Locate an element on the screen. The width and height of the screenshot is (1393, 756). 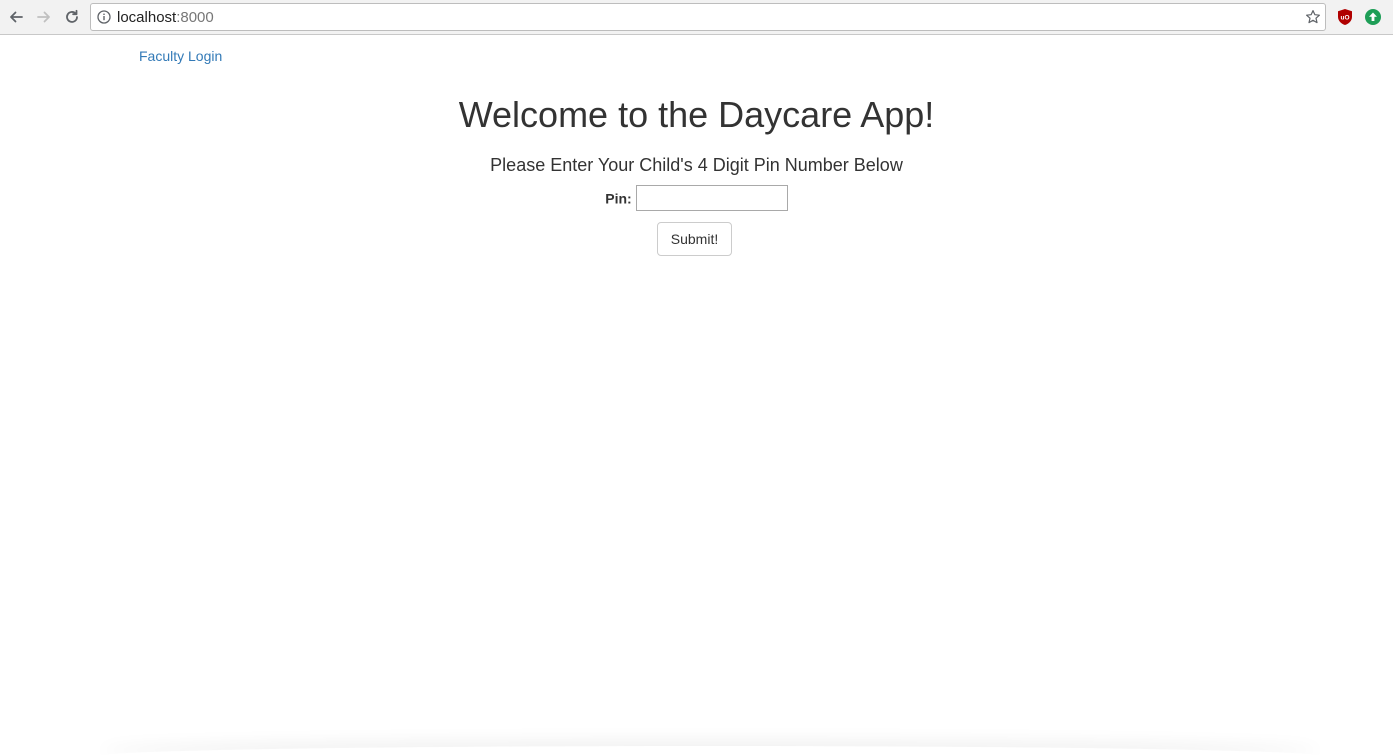
back-button is located at coordinates (16, 17).